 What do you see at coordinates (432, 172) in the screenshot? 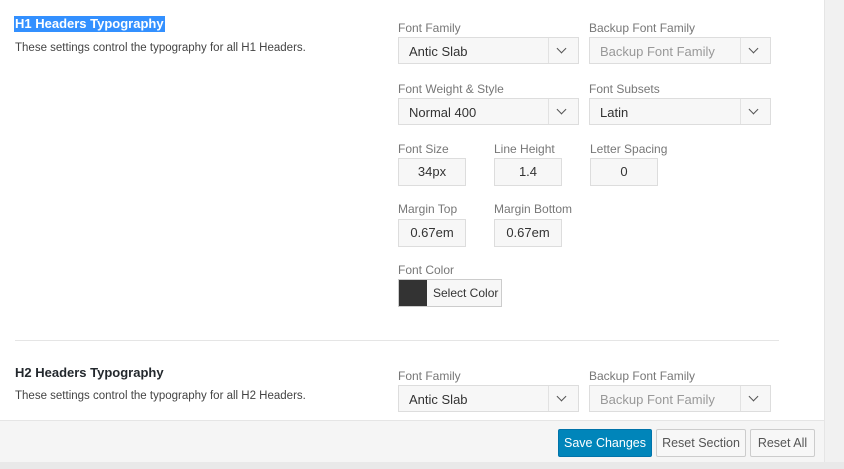
I see `font-size-input: 34px` at bounding box center [432, 172].